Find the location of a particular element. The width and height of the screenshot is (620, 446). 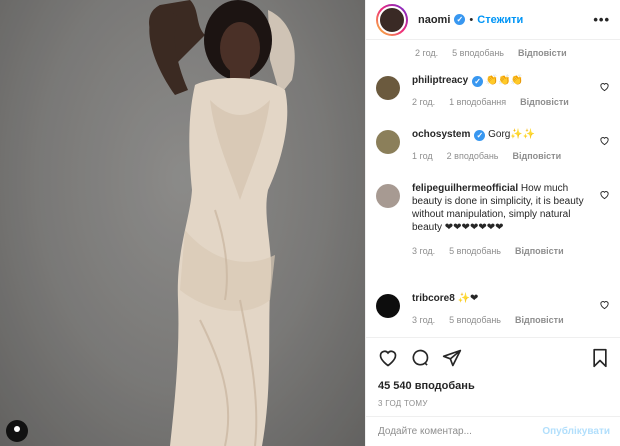

bookmark-icon is located at coordinates (600, 358).